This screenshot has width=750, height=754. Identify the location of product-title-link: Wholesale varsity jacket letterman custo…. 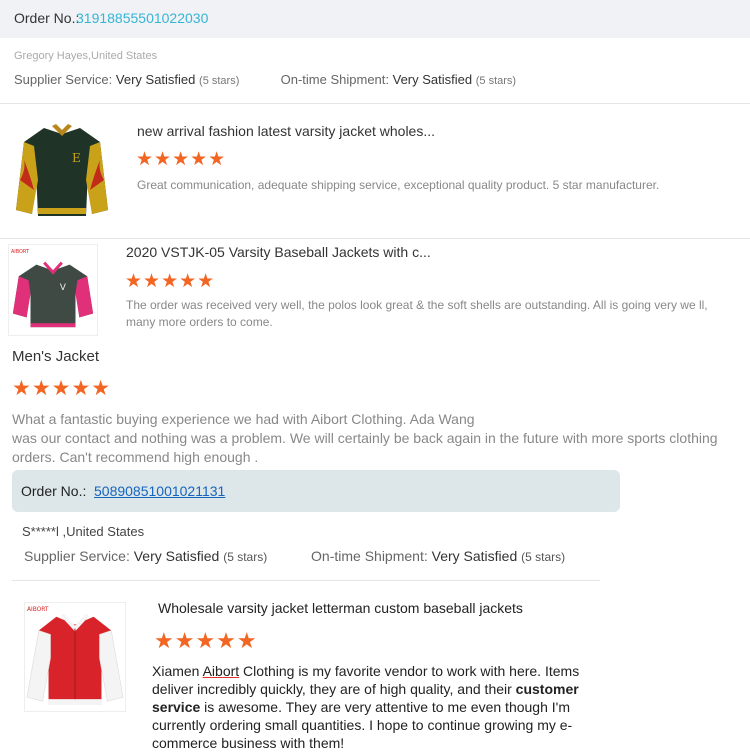
(340, 608).